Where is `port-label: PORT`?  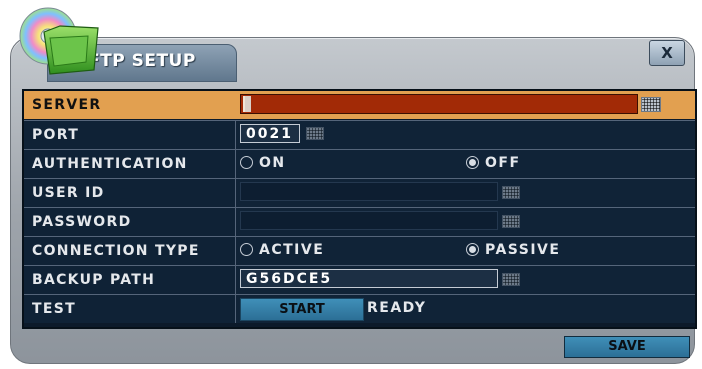
port-label: PORT is located at coordinates (56, 135).